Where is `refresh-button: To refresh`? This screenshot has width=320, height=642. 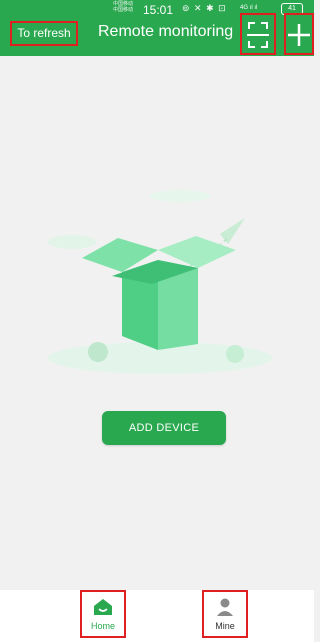
refresh-button: To refresh is located at coordinates (44, 33).